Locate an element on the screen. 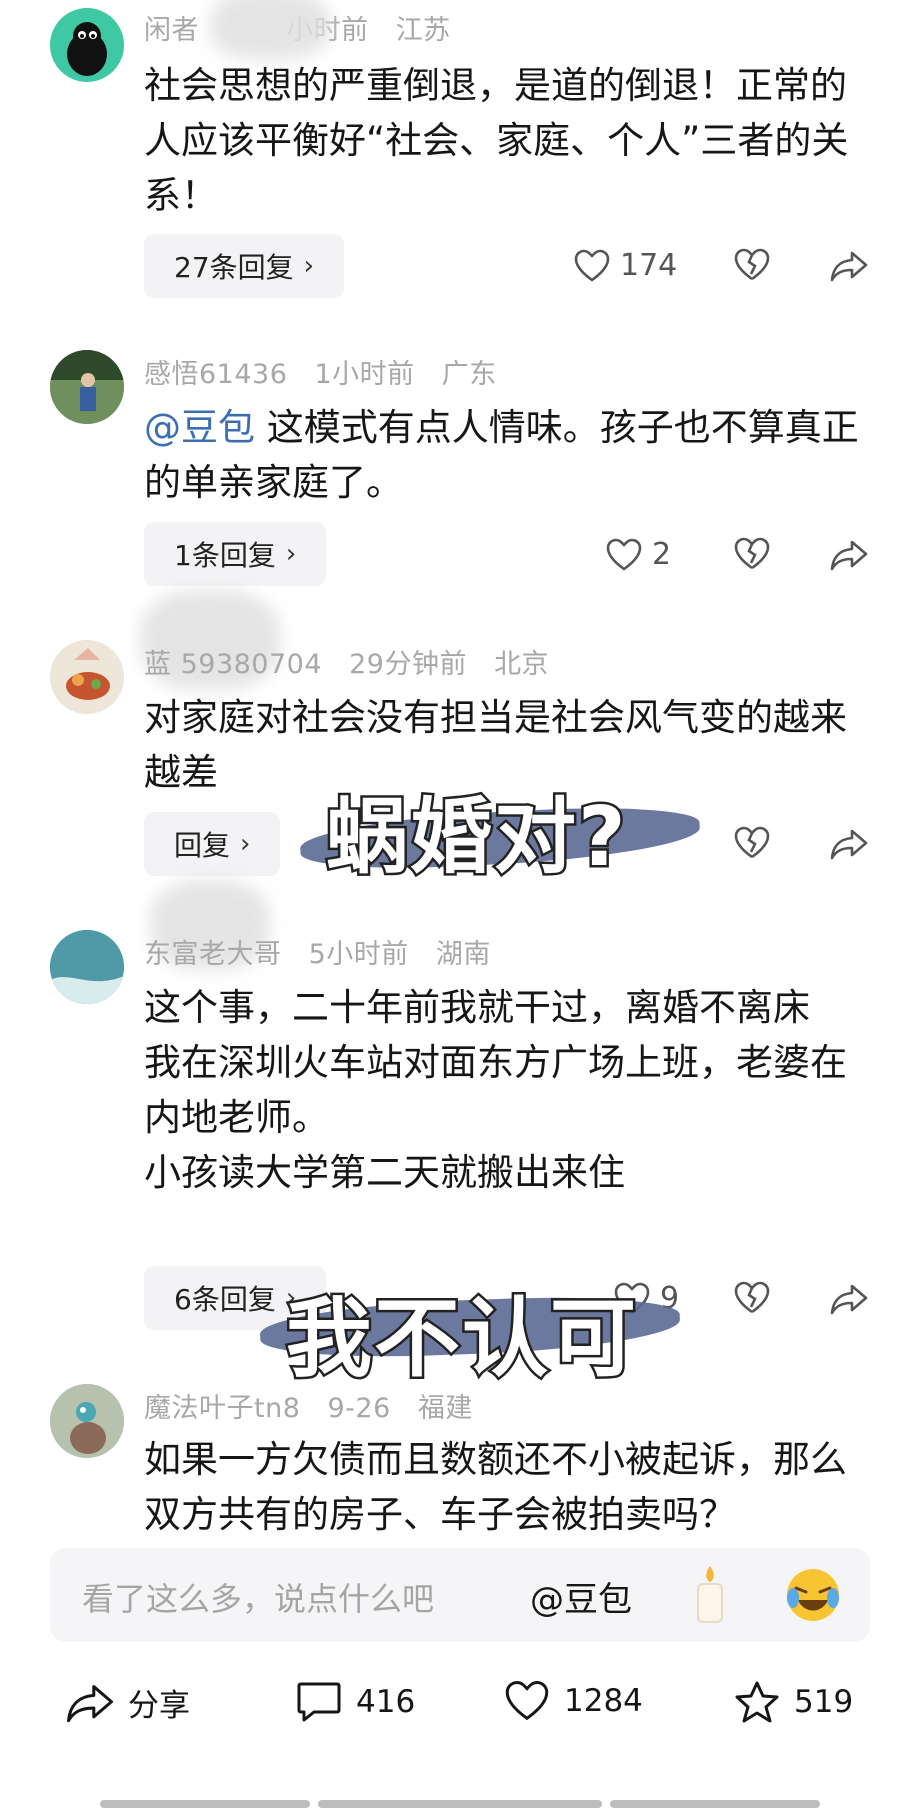  location: 湖南 is located at coordinates (463, 954).